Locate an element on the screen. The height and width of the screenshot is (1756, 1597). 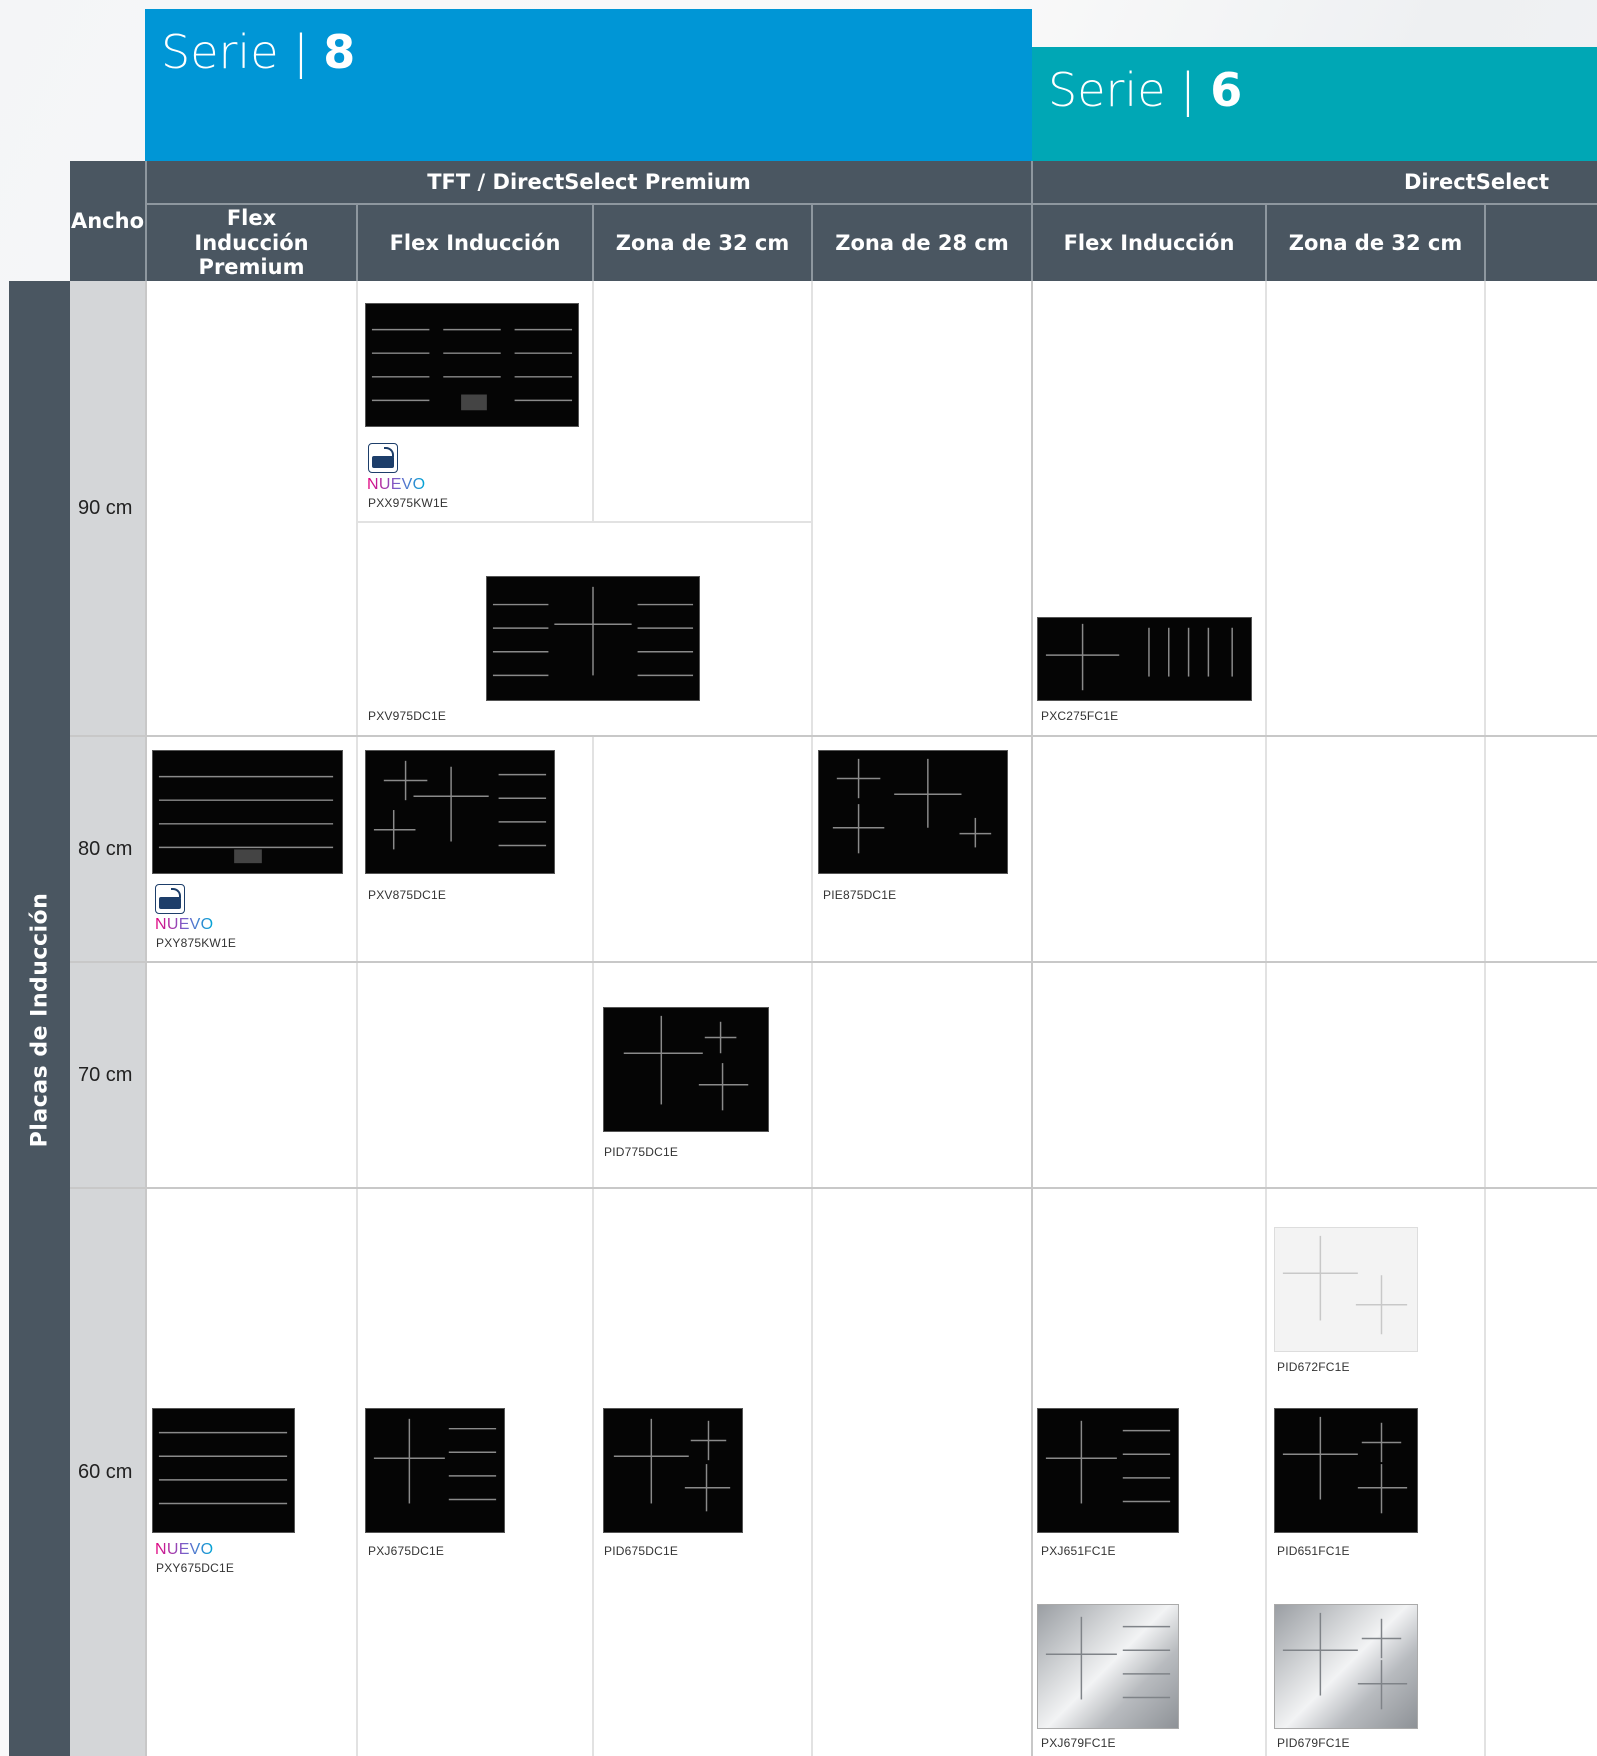
cooktop-image-pxy675dc1e is located at coordinates (223, 1470).